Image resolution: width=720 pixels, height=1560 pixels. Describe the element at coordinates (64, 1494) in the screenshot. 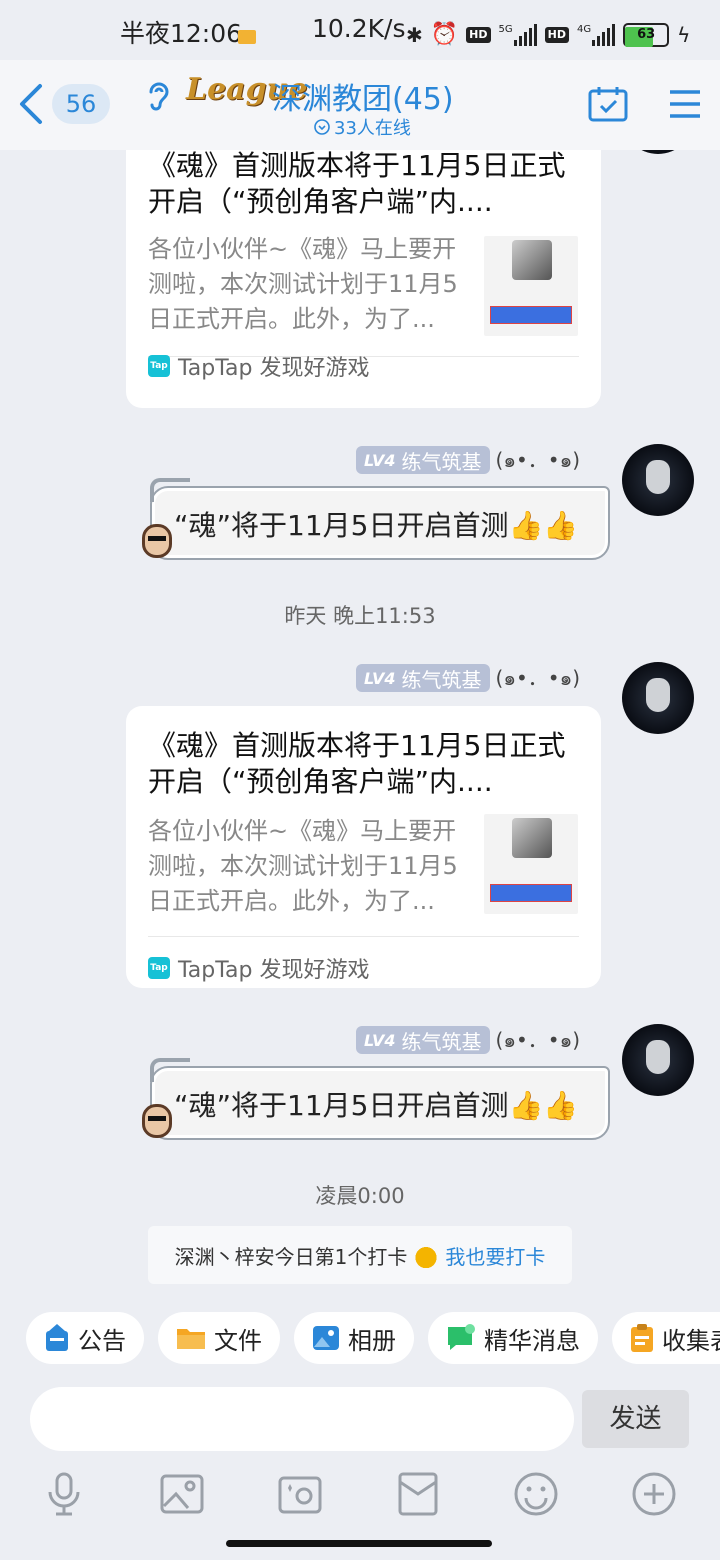

I see `microphone-icon` at that location.